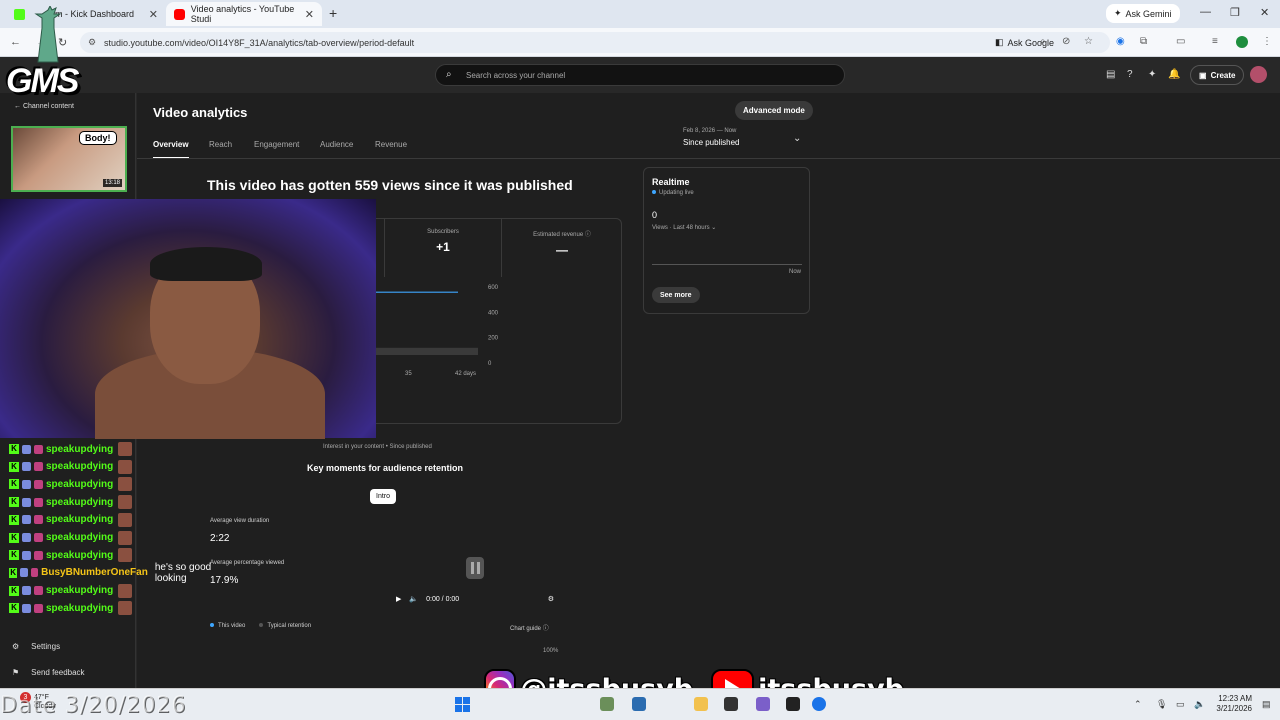 This screenshot has width=1280, height=720. Describe the element at coordinates (1264, 12) in the screenshot. I see `close-window-icon: ✕` at that location.